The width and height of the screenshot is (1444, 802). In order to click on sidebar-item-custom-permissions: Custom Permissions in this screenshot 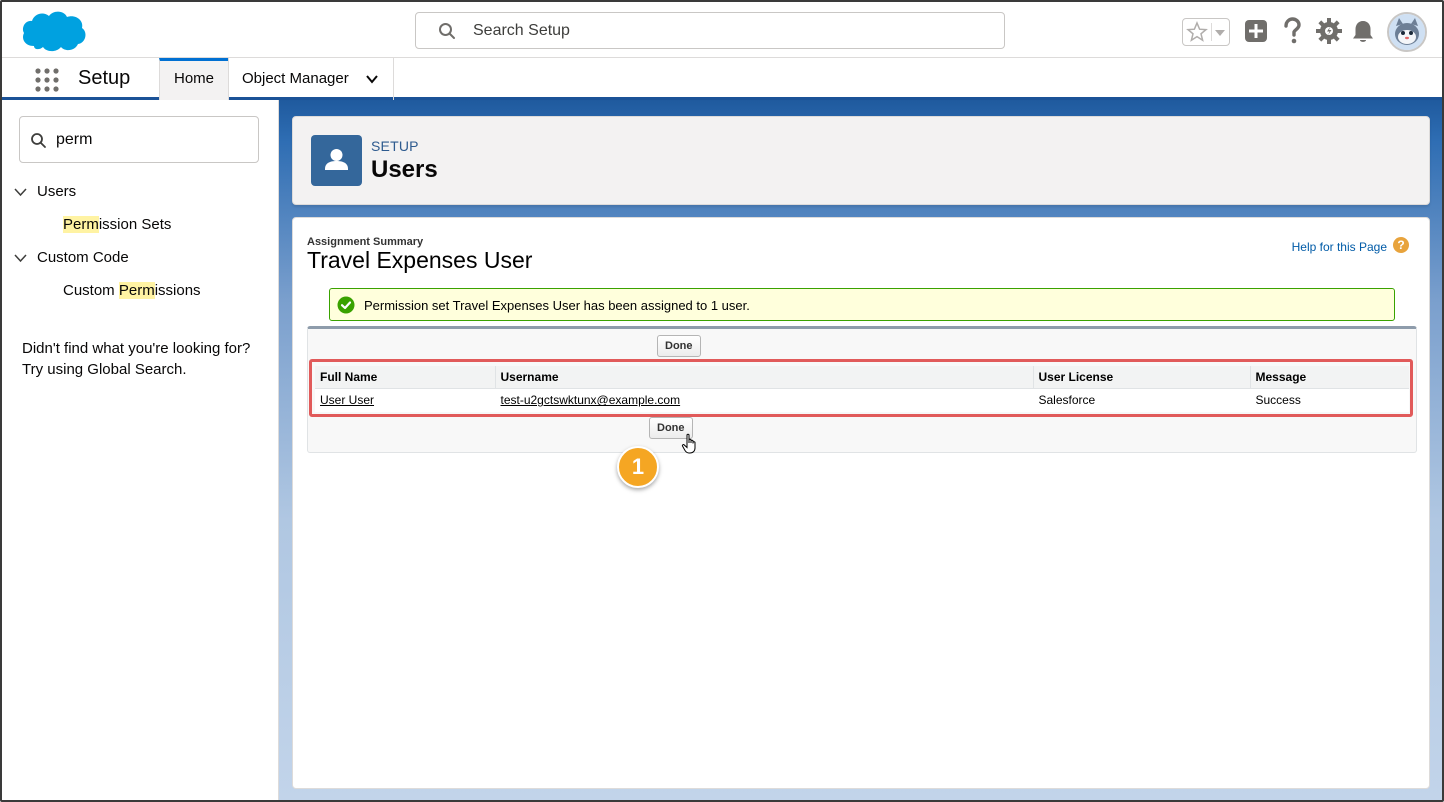, I will do `click(132, 290)`.